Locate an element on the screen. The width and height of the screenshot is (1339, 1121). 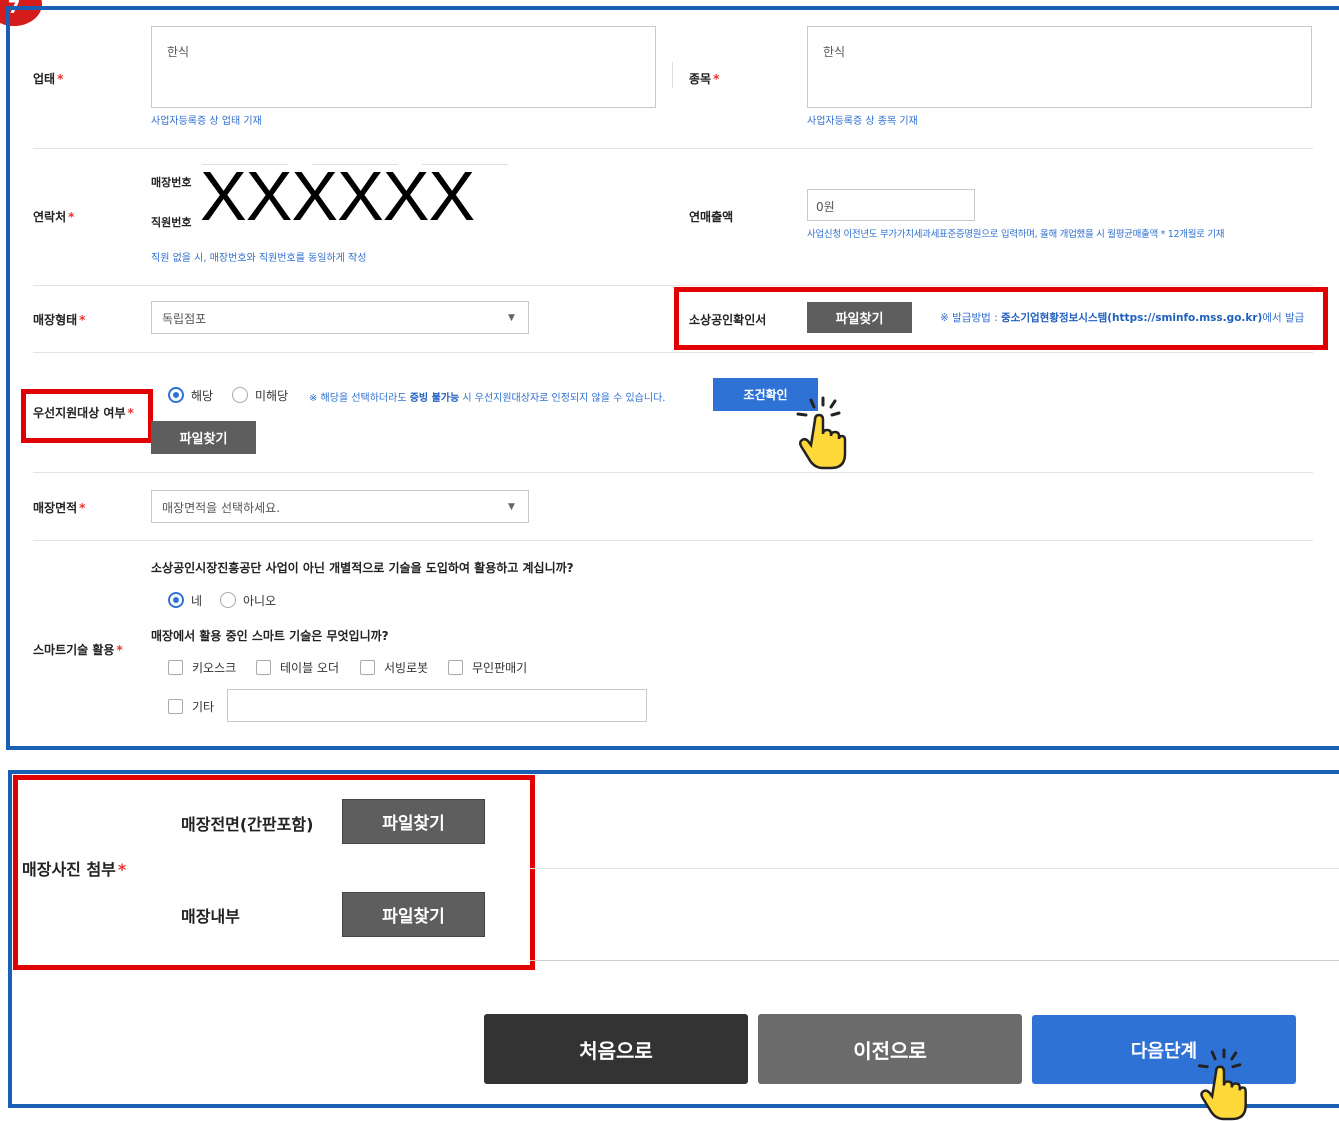
masked-phone-value: XXXXXX is located at coordinates (337, 196).